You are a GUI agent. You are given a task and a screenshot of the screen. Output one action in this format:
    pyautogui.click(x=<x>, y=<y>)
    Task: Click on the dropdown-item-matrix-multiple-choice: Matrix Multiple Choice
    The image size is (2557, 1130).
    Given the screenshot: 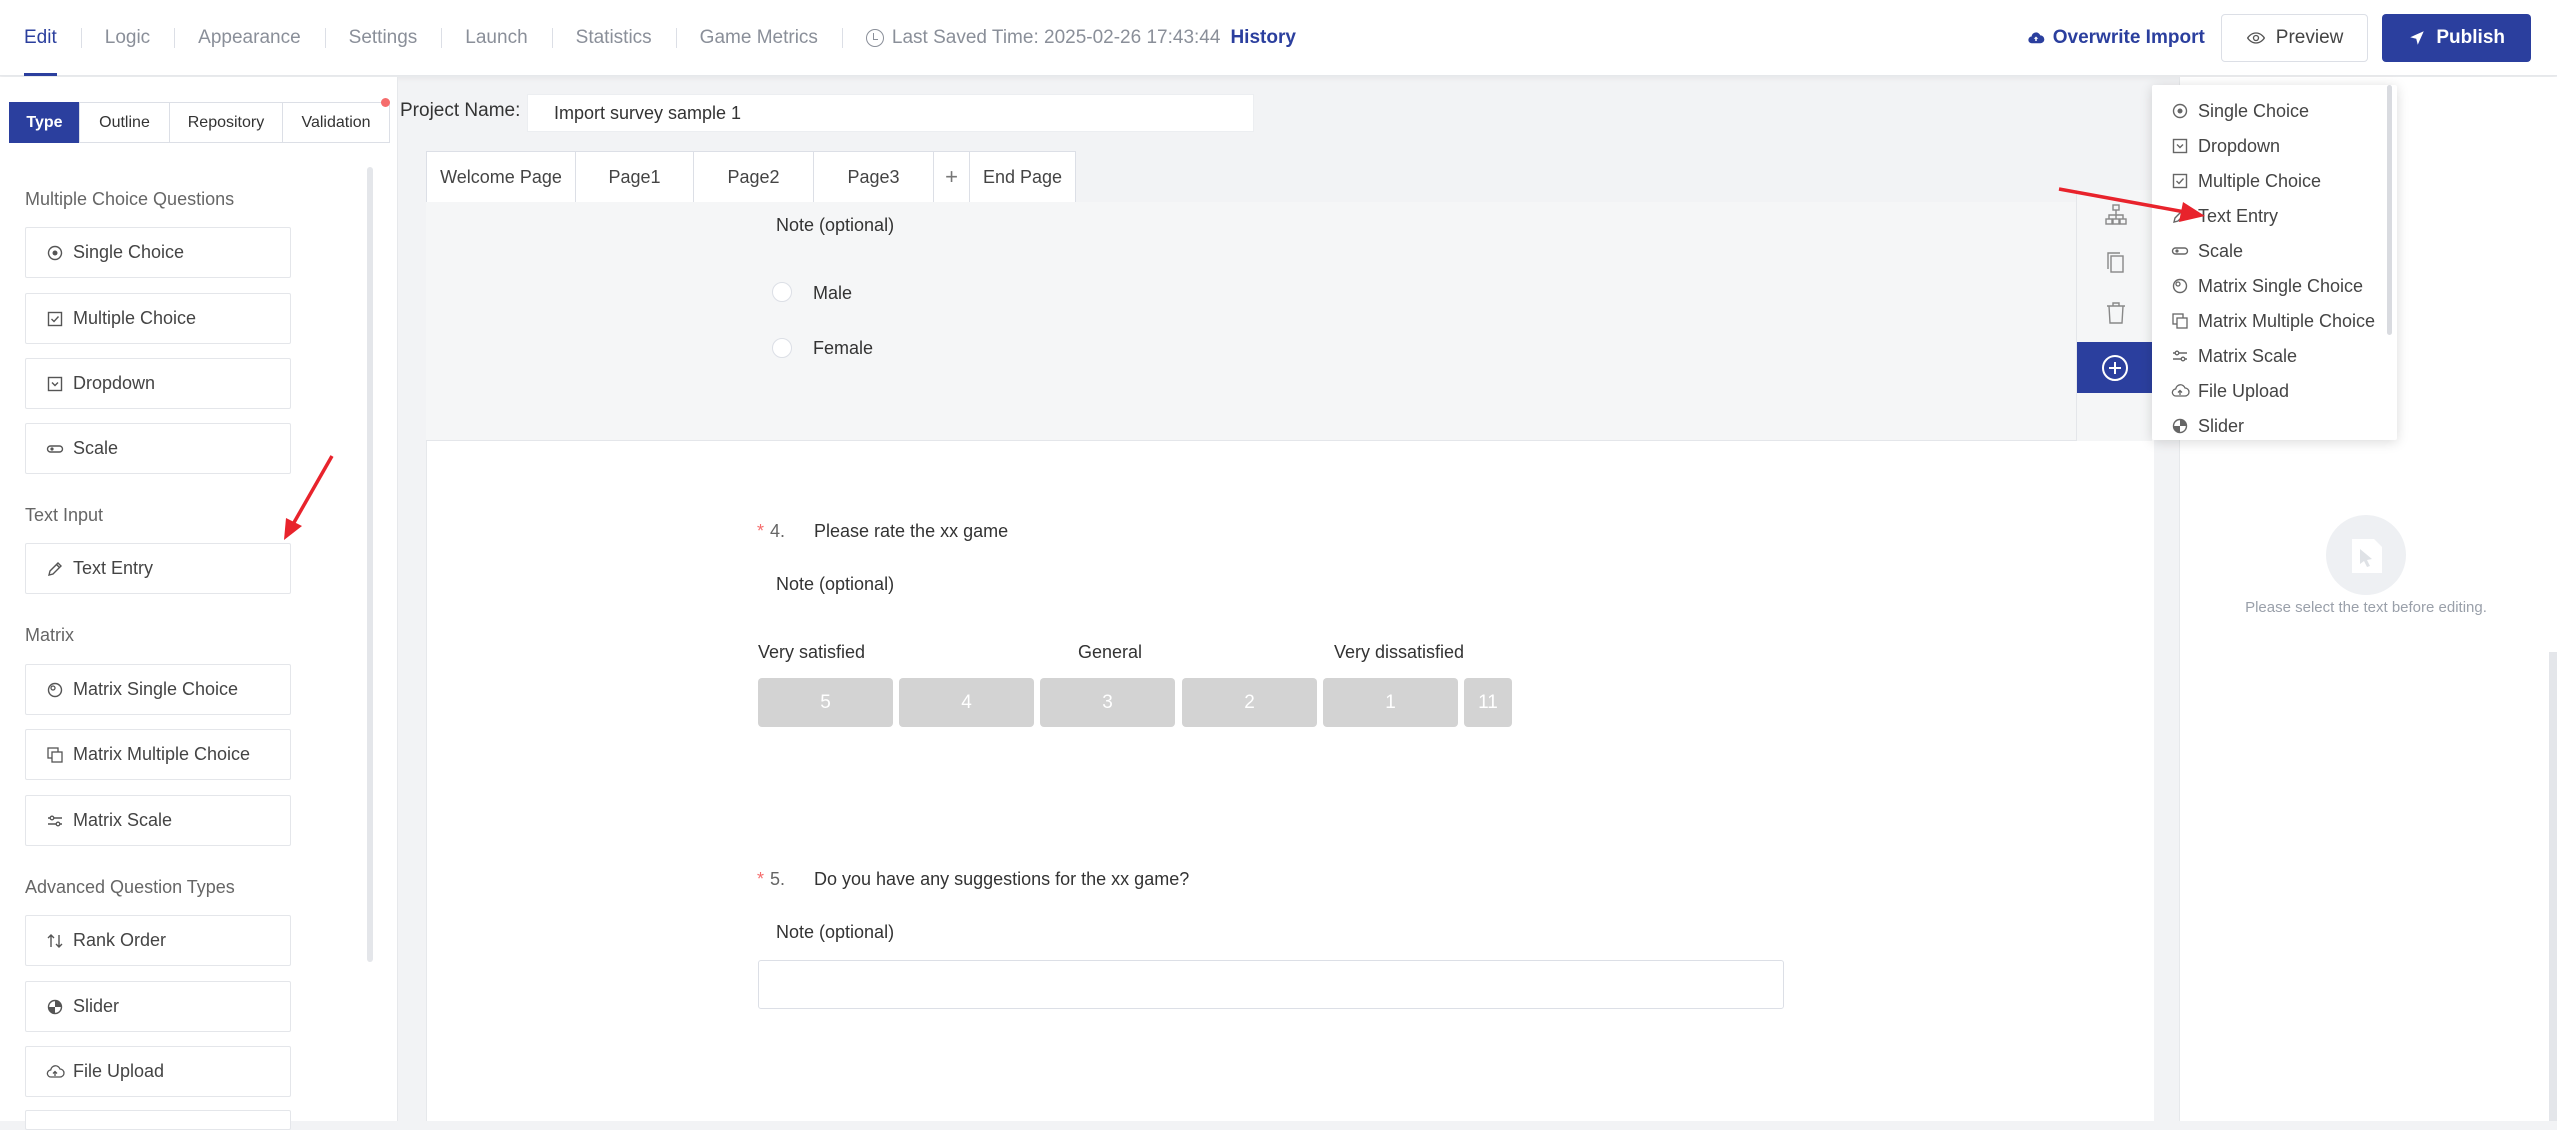 What is the action you would take?
    pyautogui.click(x=2272, y=321)
    